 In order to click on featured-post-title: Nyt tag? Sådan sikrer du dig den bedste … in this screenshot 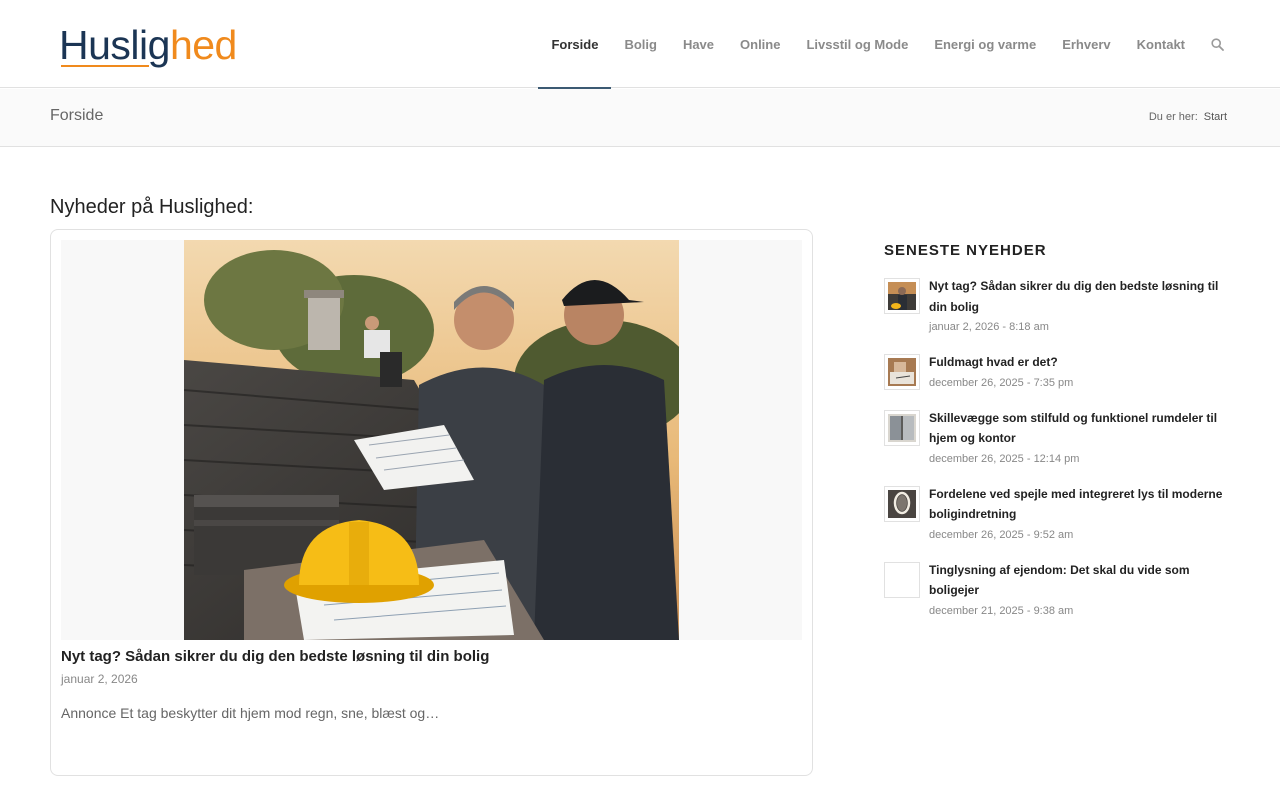, I will do `click(275, 656)`.